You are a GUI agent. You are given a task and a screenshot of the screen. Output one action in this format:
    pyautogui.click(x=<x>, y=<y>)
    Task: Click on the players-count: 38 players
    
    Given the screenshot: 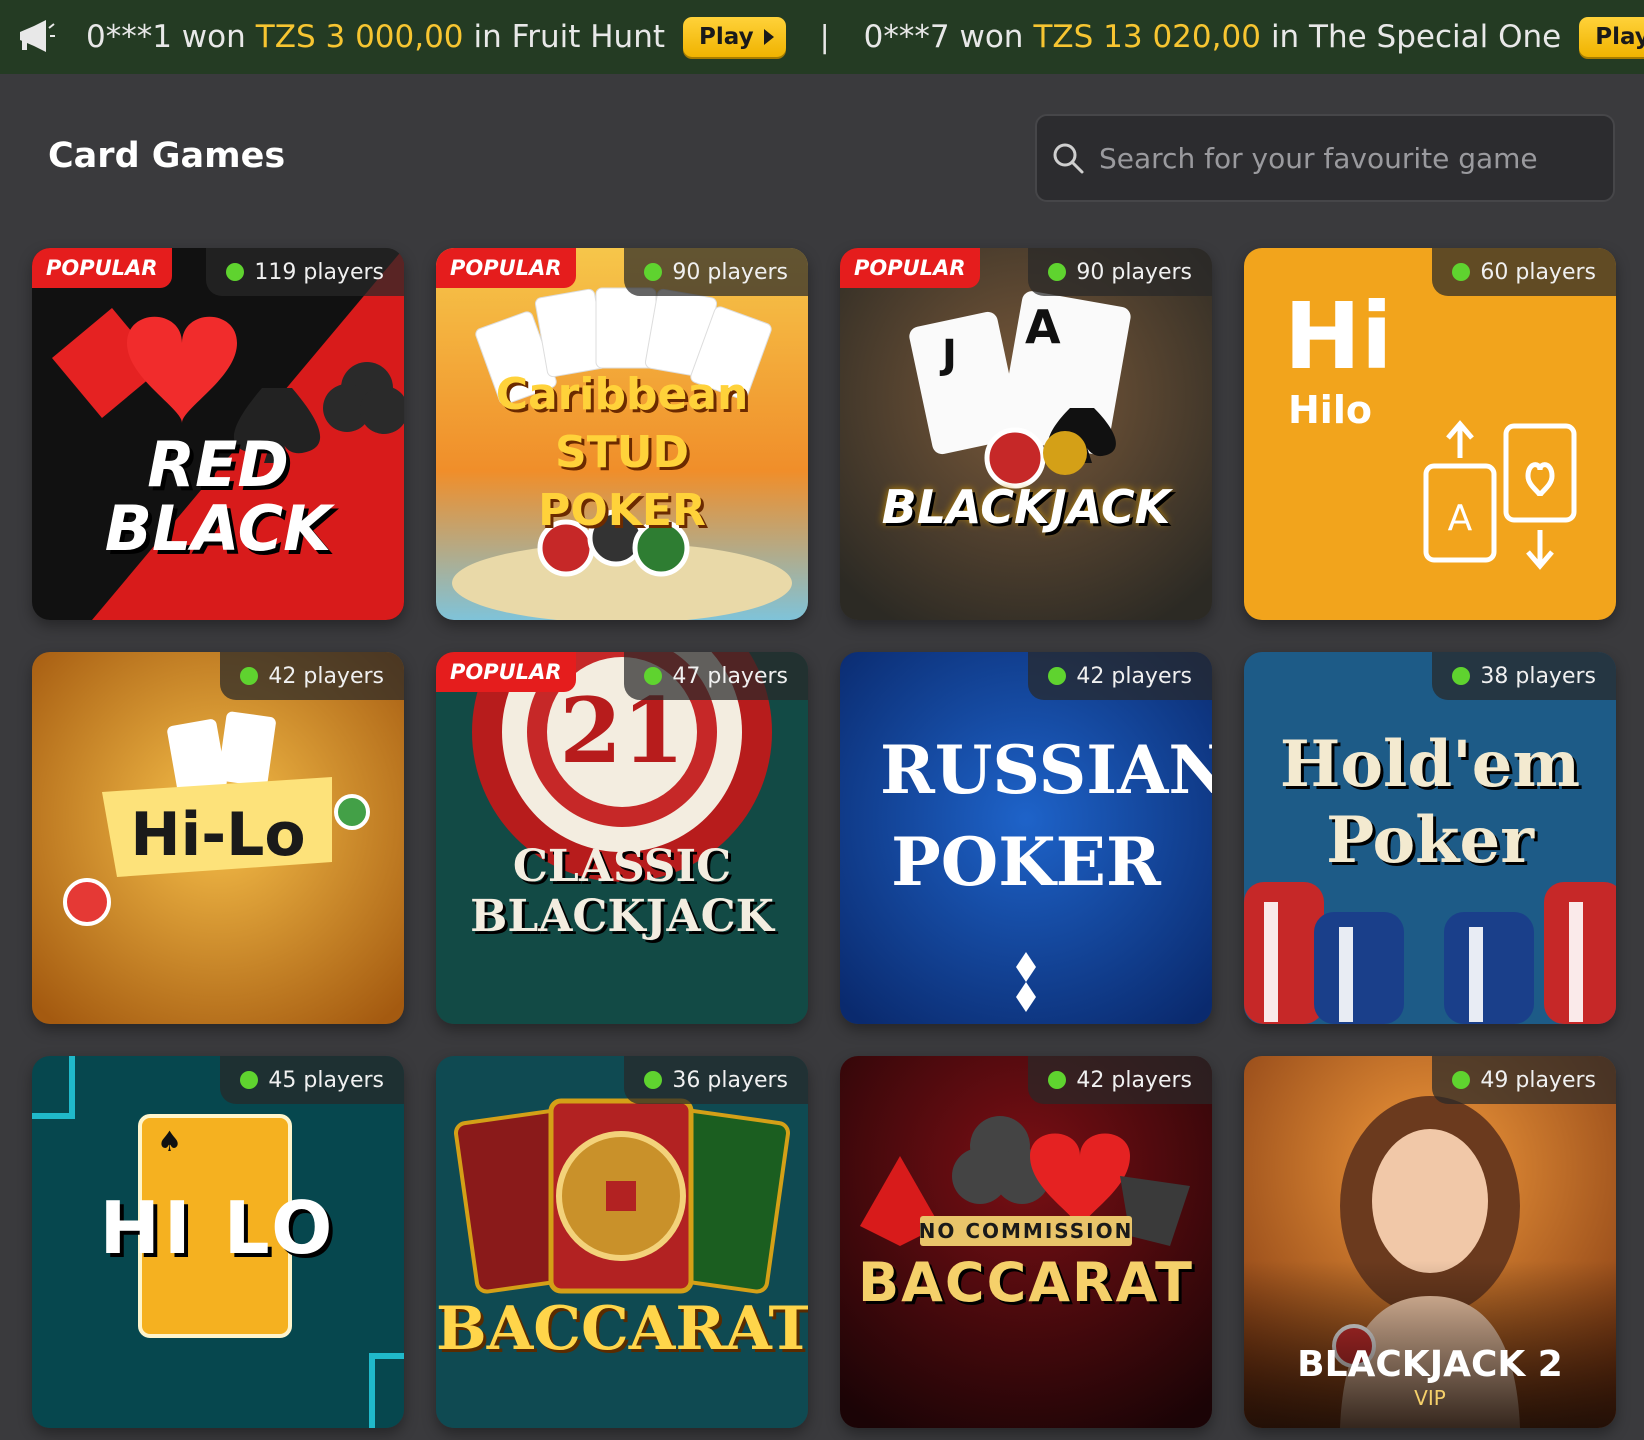 What is the action you would take?
    pyautogui.click(x=1524, y=676)
    